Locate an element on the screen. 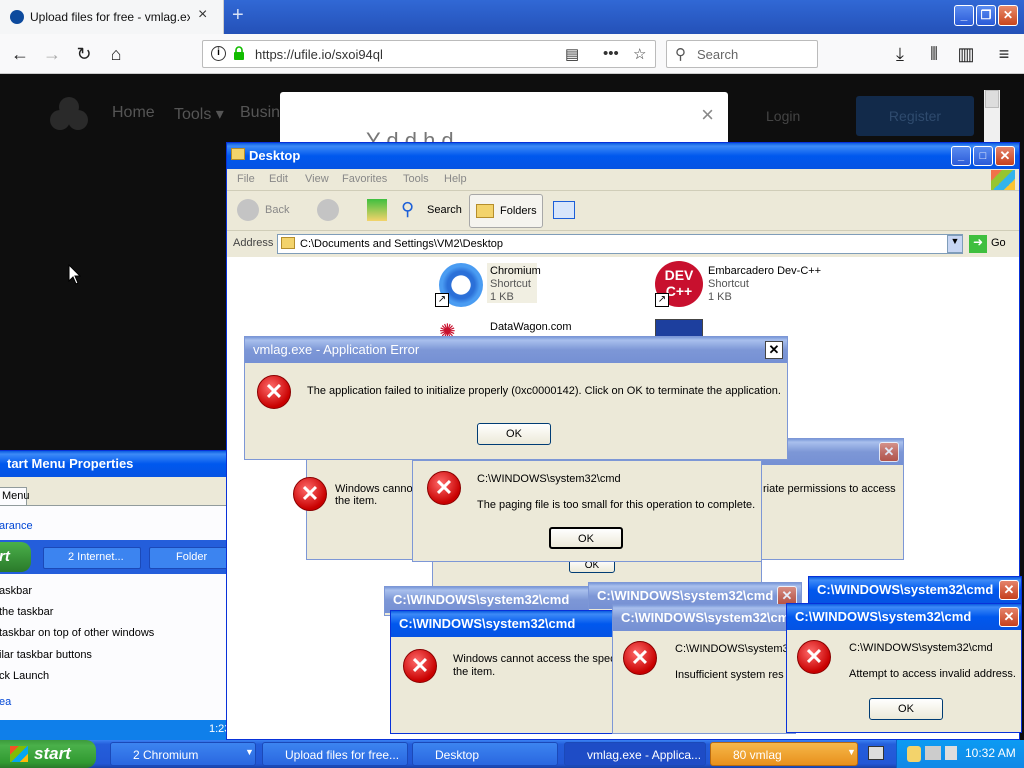 The height and width of the screenshot is (768, 1024). minimize-button: _ is located at coordinates (964, 15).